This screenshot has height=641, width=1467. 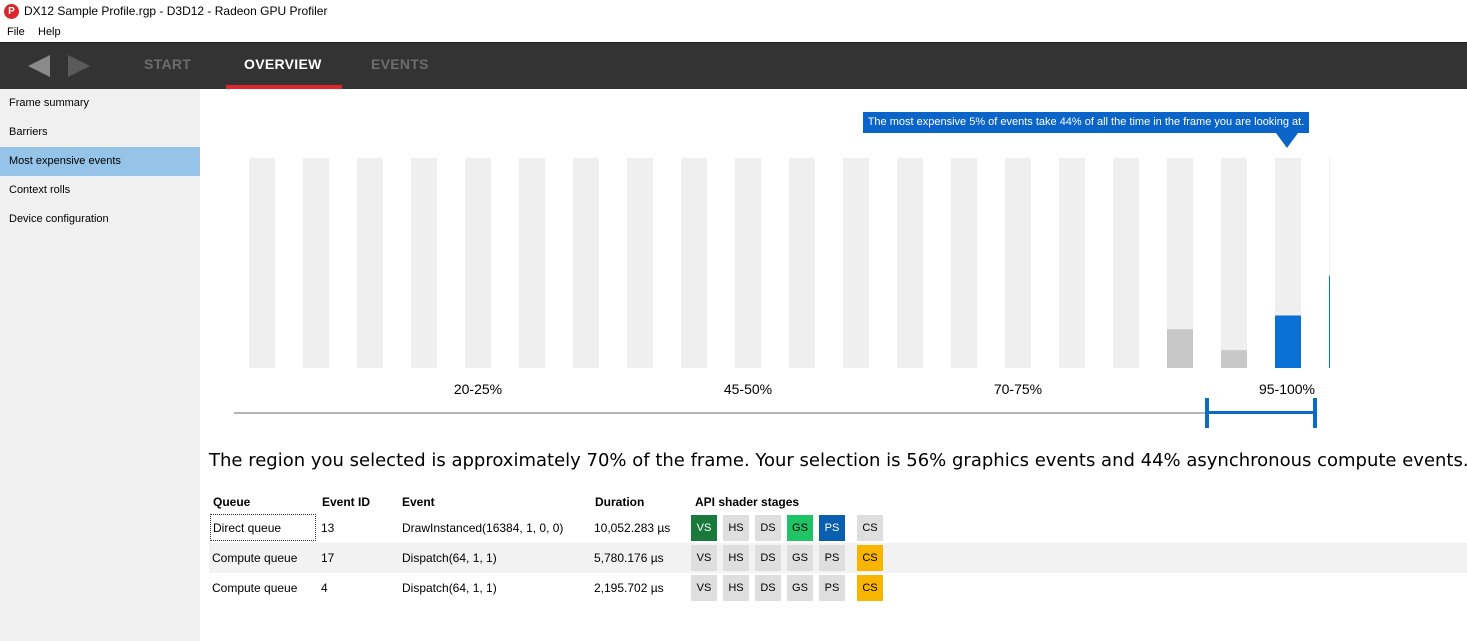 I want to click on bucket-label-70-75: 70-75%, so click(x=1018, y=389).